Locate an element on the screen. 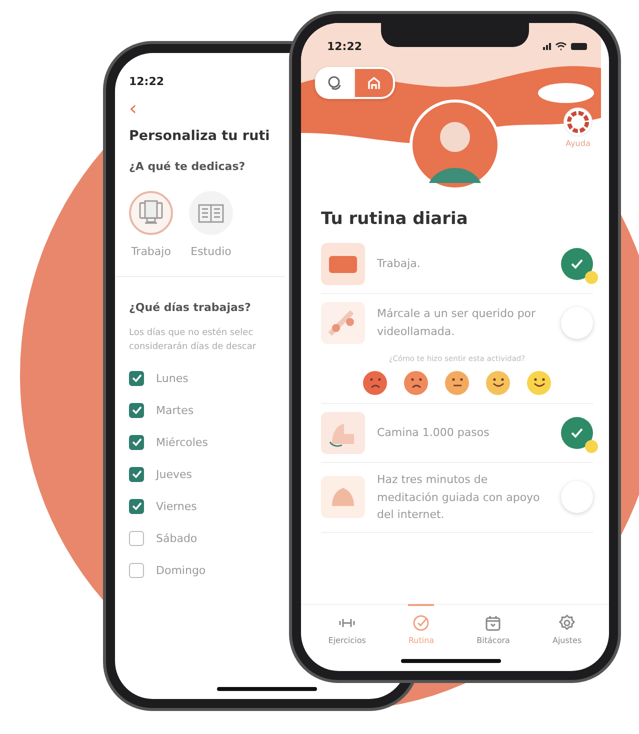 This screenshot has width=639, height=734. back-button: ‹ is located at coordinates (133, 108).